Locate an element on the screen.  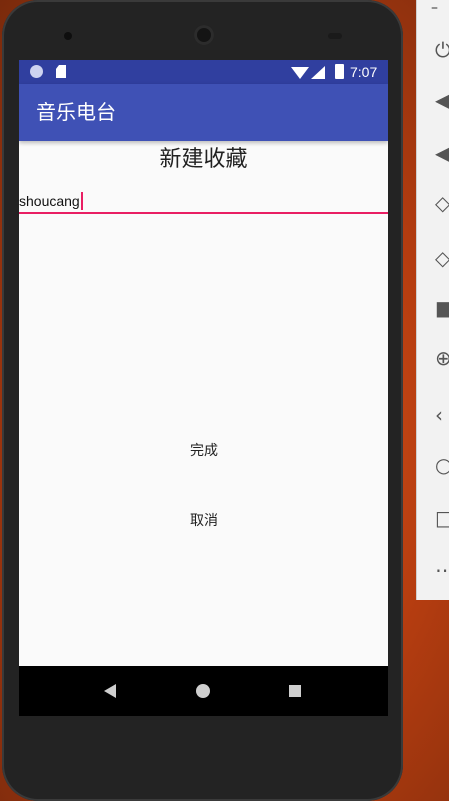
favorite-name-input is located at coordinates (203, 202).